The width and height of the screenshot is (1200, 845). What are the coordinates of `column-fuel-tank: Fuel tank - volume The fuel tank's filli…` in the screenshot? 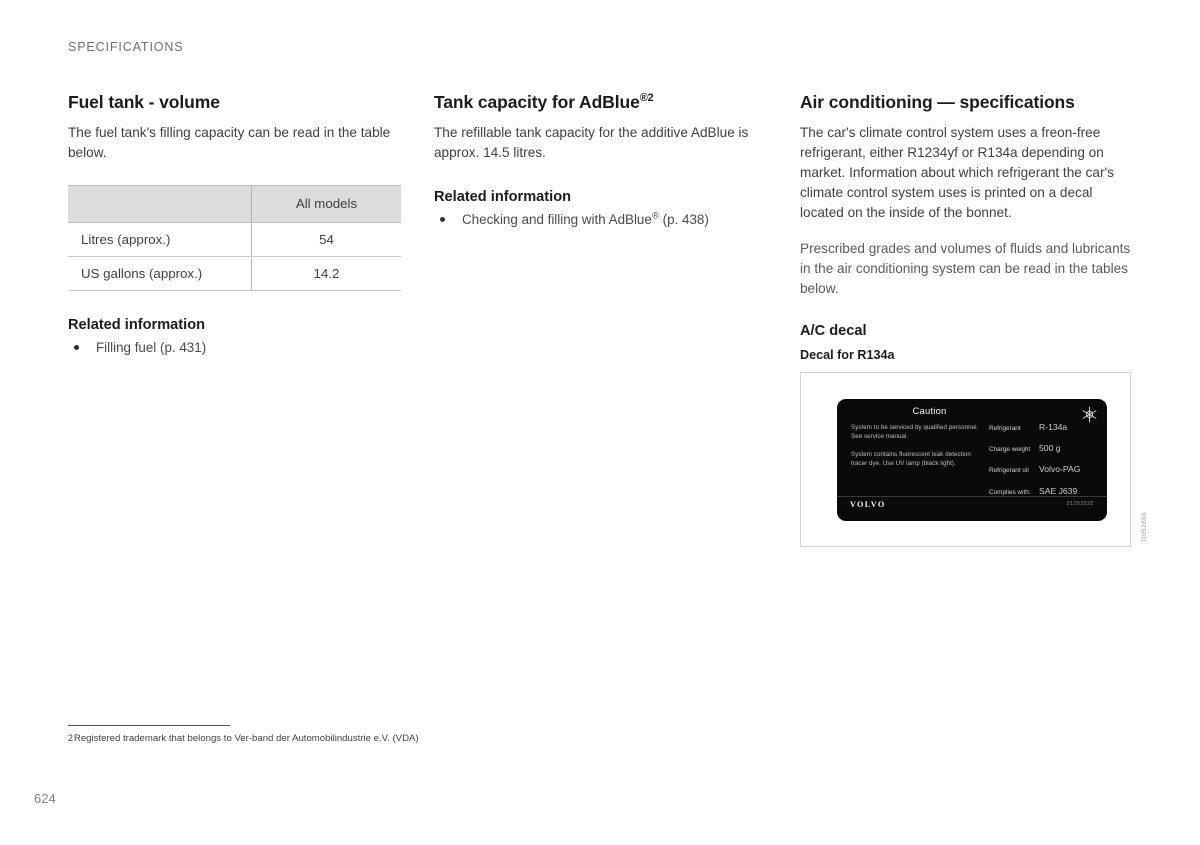 It's located at (234, 225).